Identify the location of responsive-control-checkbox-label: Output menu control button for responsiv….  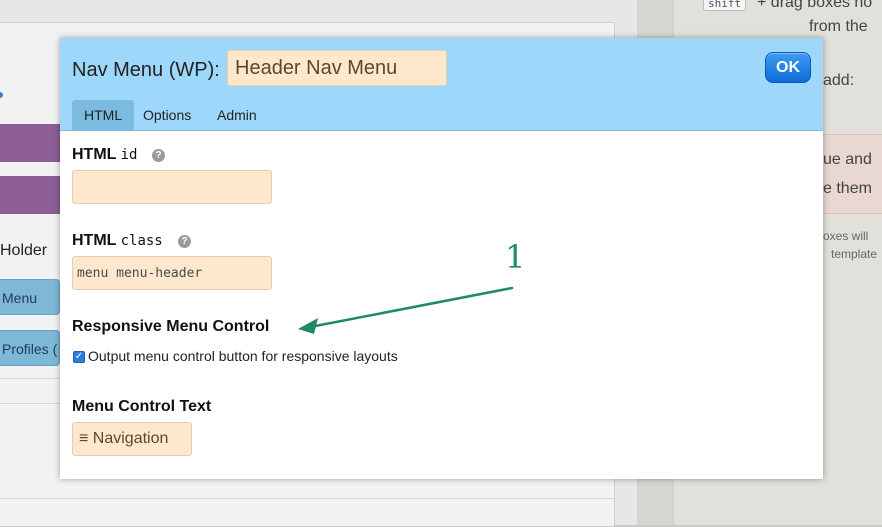
(243, 356).